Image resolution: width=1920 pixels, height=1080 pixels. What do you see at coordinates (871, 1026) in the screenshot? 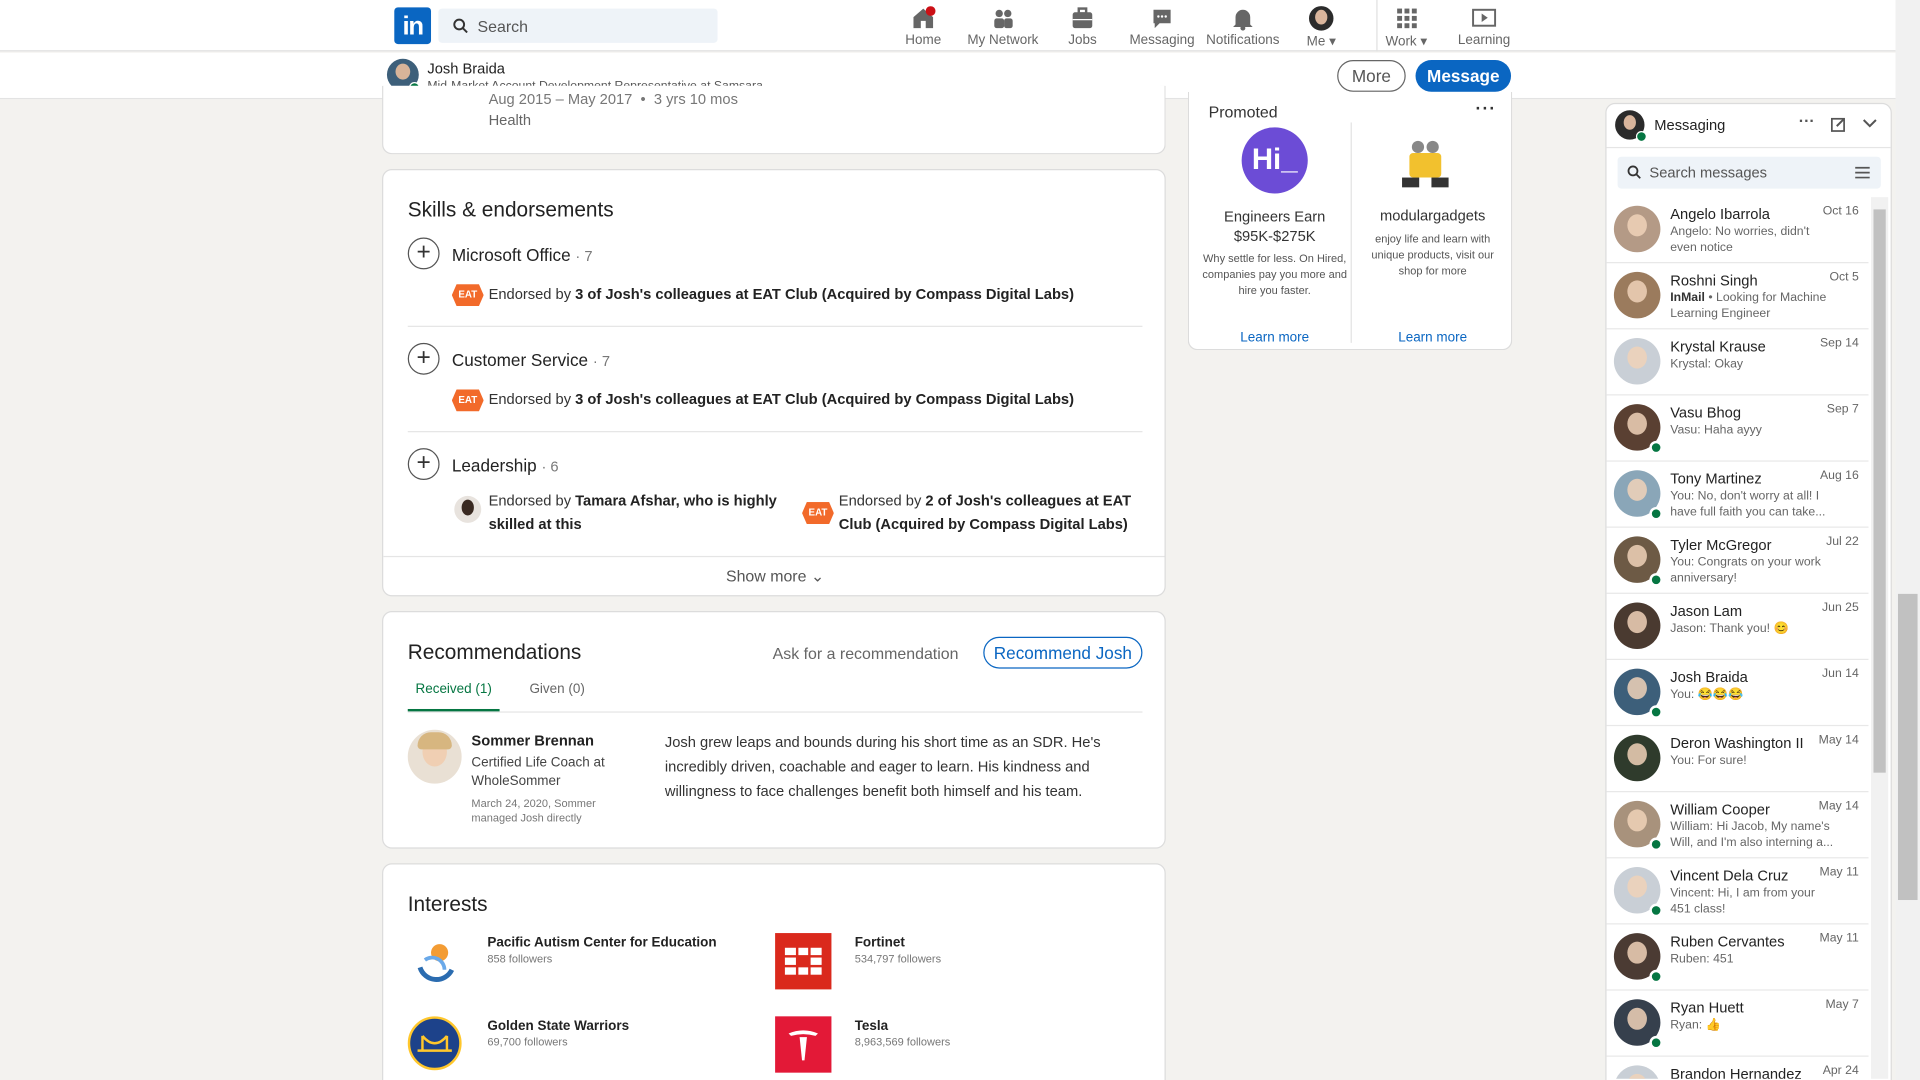
I see `interest-name: Tesla` at bounding box center [871, 1026].